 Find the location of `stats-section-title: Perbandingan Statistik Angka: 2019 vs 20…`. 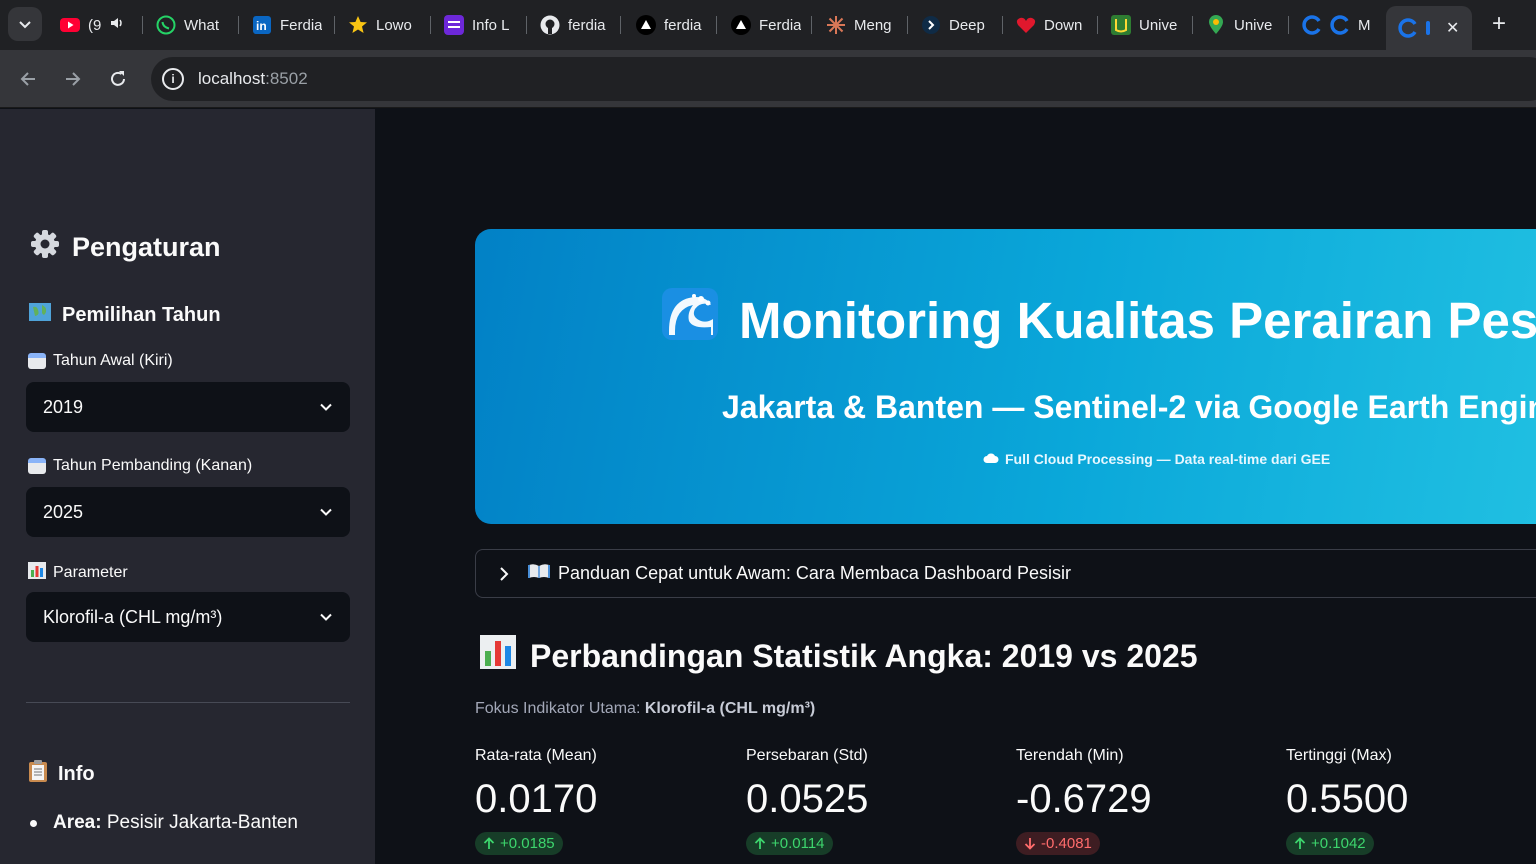

stats-section-title: Perbandingan Statistik Angka: 2019 vs 20… is located at coordinates (839, 656).